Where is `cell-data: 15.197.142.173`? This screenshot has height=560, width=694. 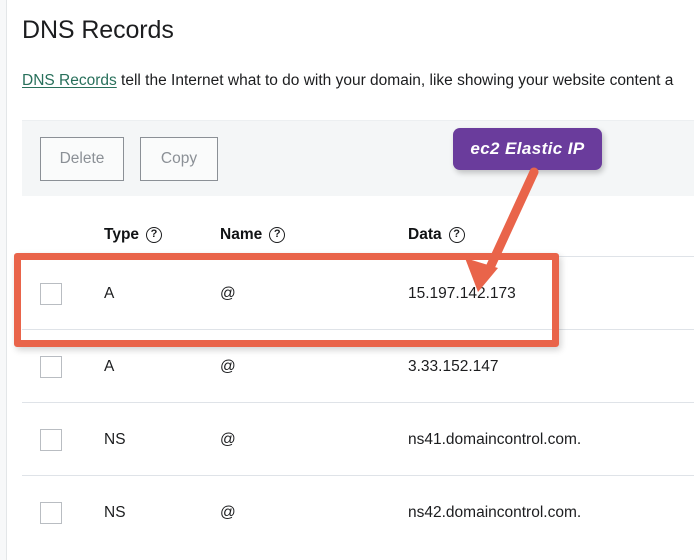
cell-data: 15.197.142.173 is located at coordinates (462, 293).